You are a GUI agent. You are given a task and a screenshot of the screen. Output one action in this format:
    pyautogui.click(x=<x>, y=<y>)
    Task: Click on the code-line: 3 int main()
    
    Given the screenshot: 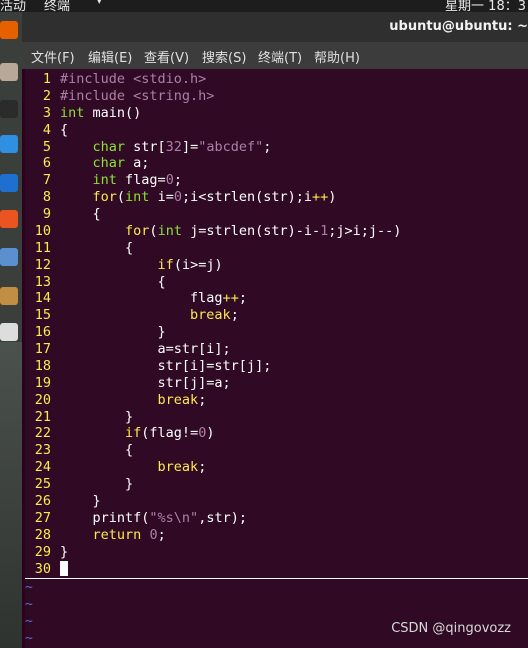 What is the action you would take?
    pyautogui.click(x=276, y=113)
    